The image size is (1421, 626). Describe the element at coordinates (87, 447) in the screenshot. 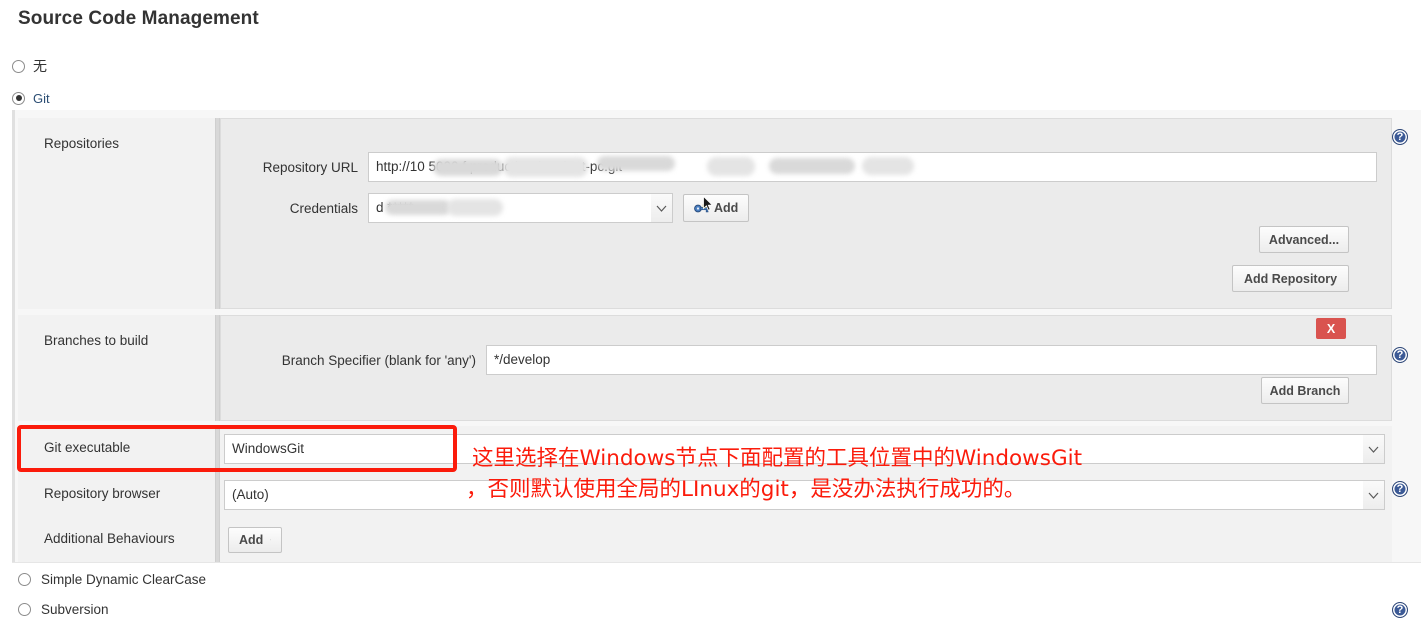

I see `git-executable-label: Git executable` at that location.